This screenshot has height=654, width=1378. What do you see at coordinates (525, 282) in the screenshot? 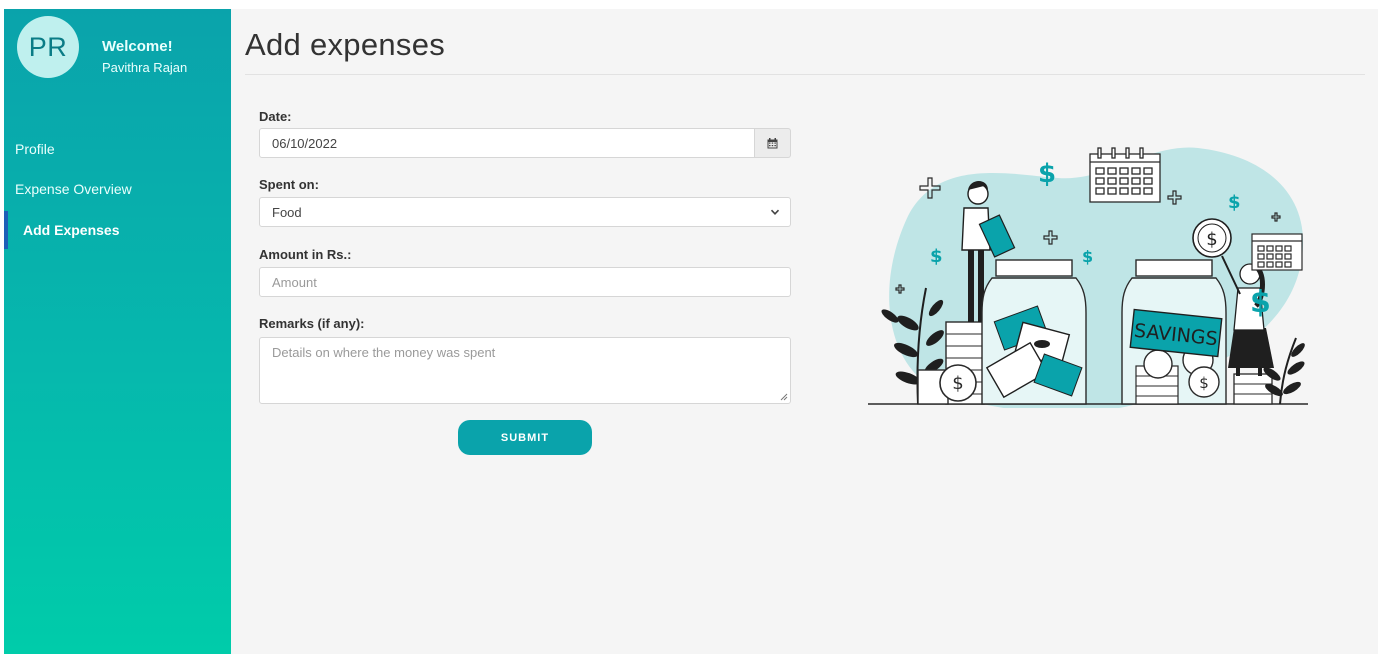
I see `amount-input: Amount` at bounding box center [525, 282].